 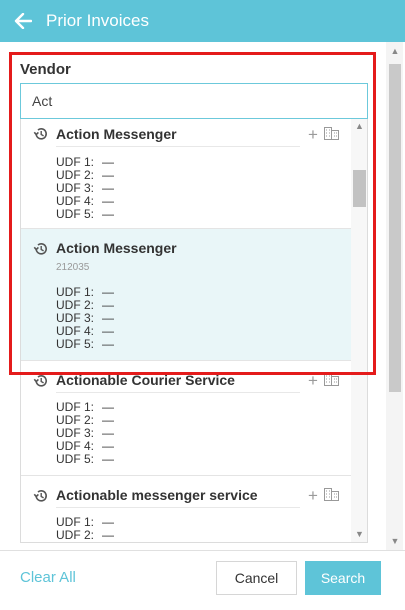 What do you see at coordinates (194, 101) in the screenshot?
I see `vendor-search-input` at bounding box center [194, 101].